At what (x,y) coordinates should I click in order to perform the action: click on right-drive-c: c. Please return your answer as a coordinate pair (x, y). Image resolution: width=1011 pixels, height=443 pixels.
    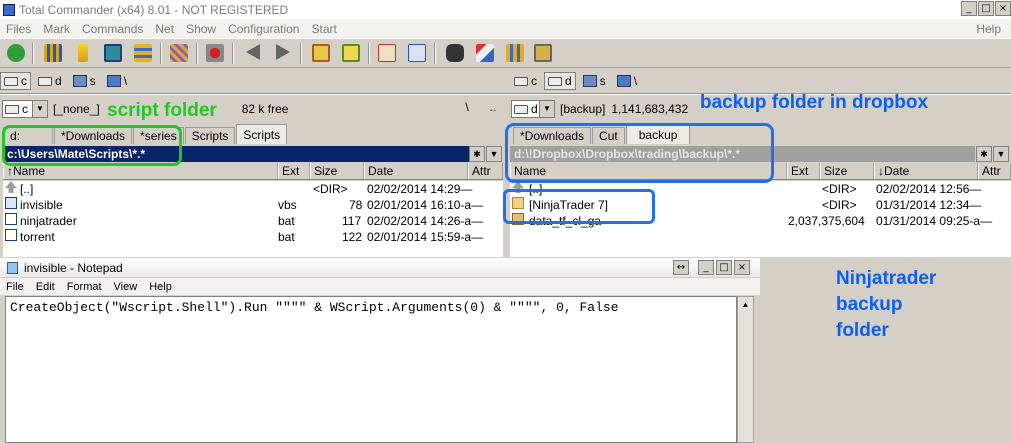
    Looking at the image, I should click on (525, 81).